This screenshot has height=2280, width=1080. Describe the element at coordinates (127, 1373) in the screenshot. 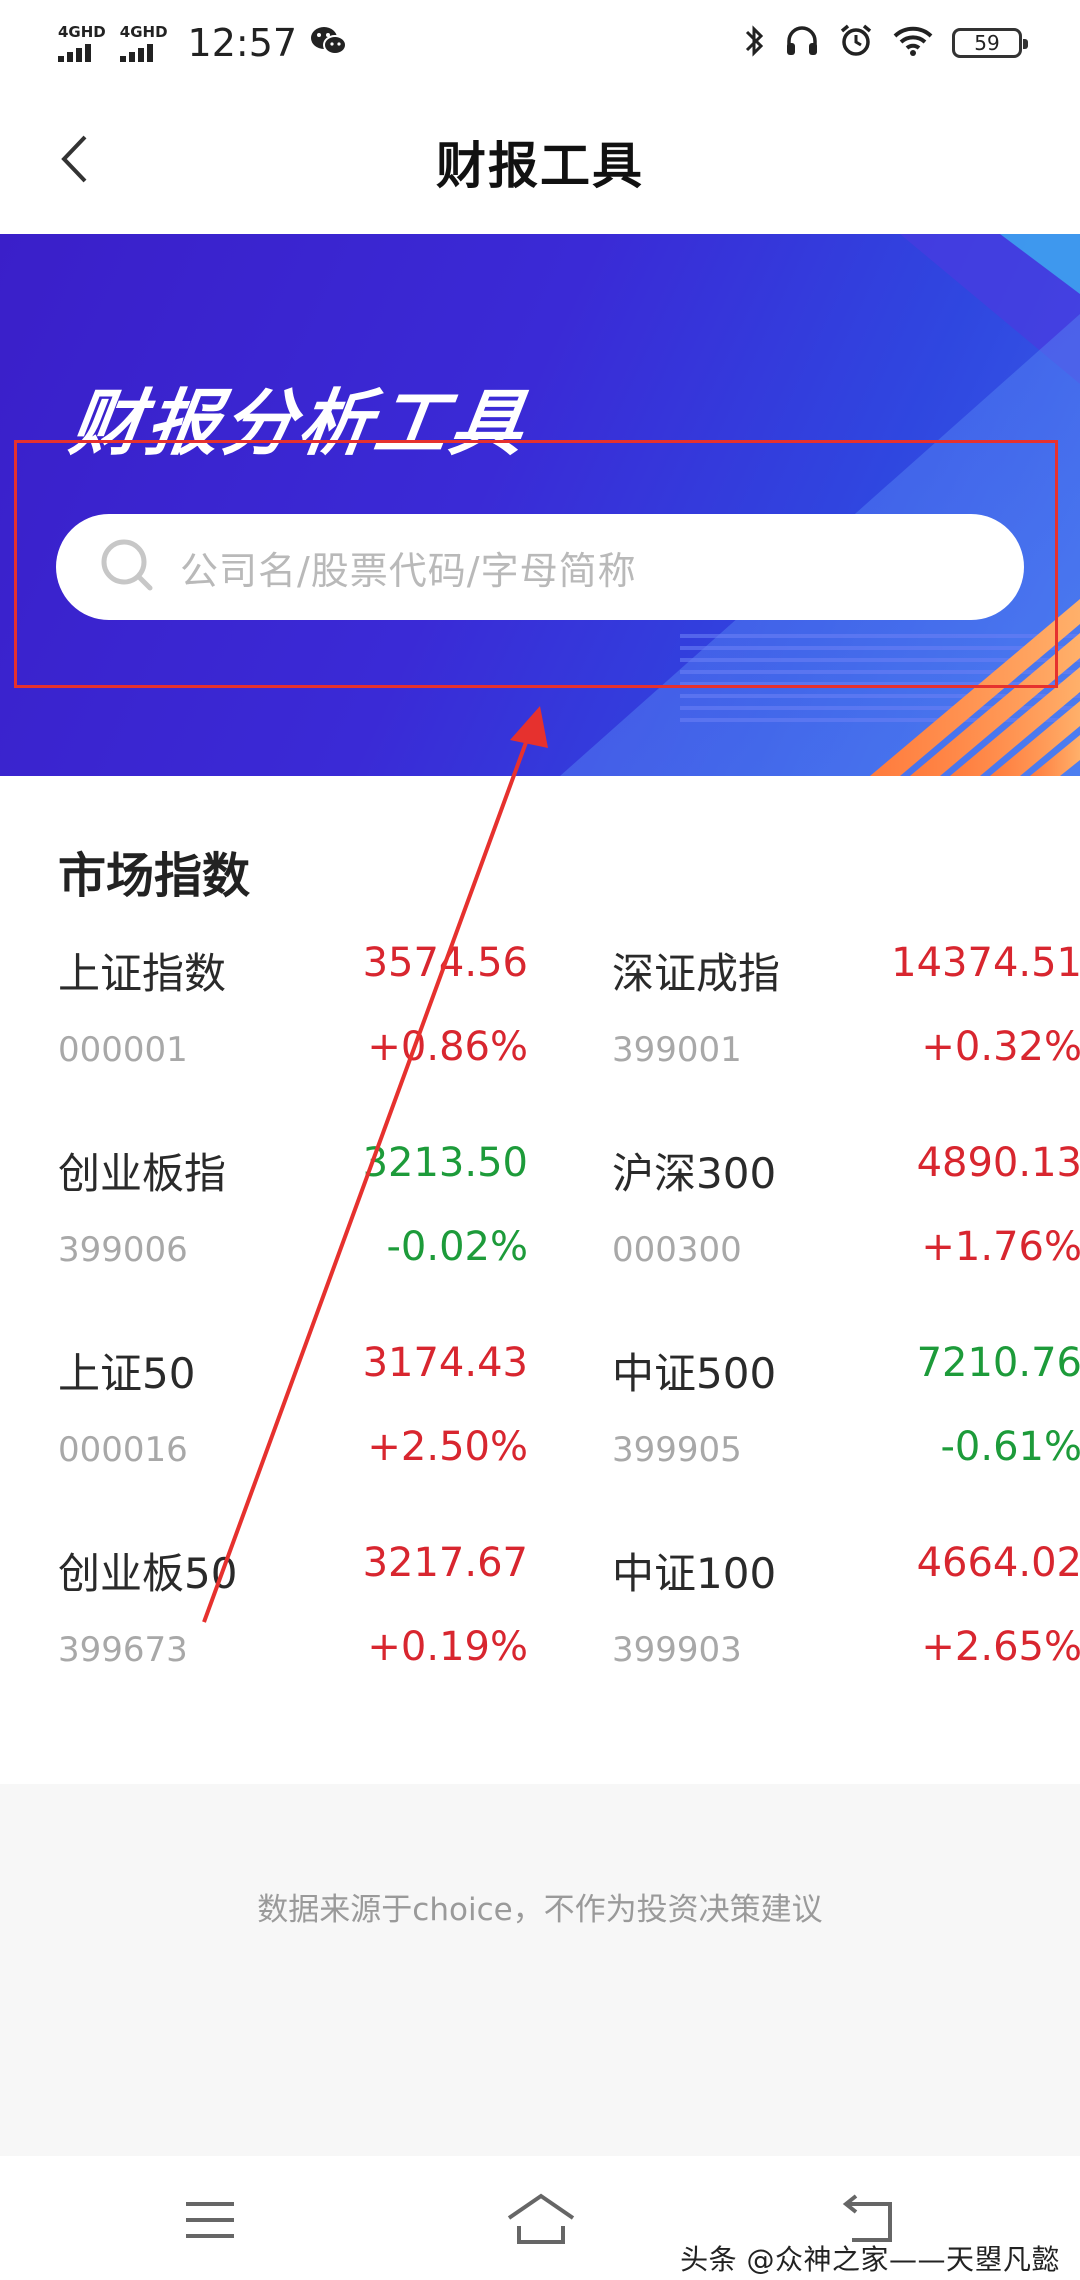

I see `index-name: 上证50` at that location.